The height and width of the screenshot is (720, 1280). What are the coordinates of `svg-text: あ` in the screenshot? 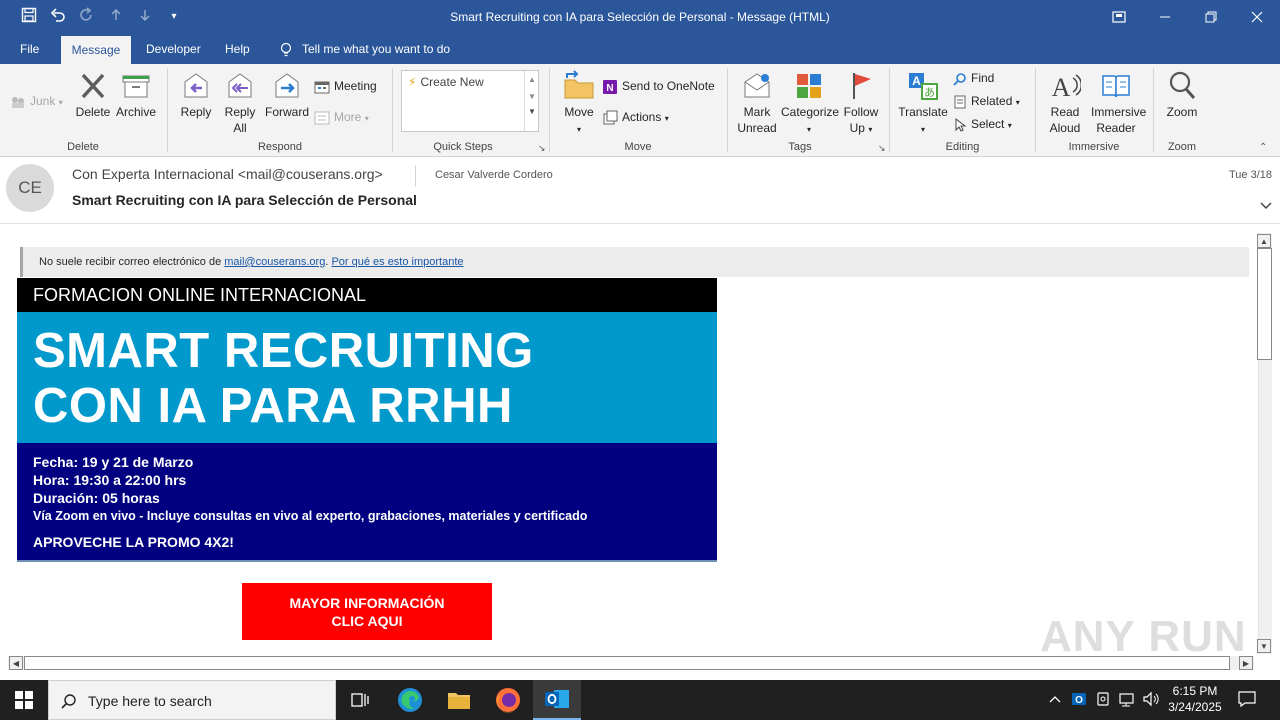 It's located at (929, 92).